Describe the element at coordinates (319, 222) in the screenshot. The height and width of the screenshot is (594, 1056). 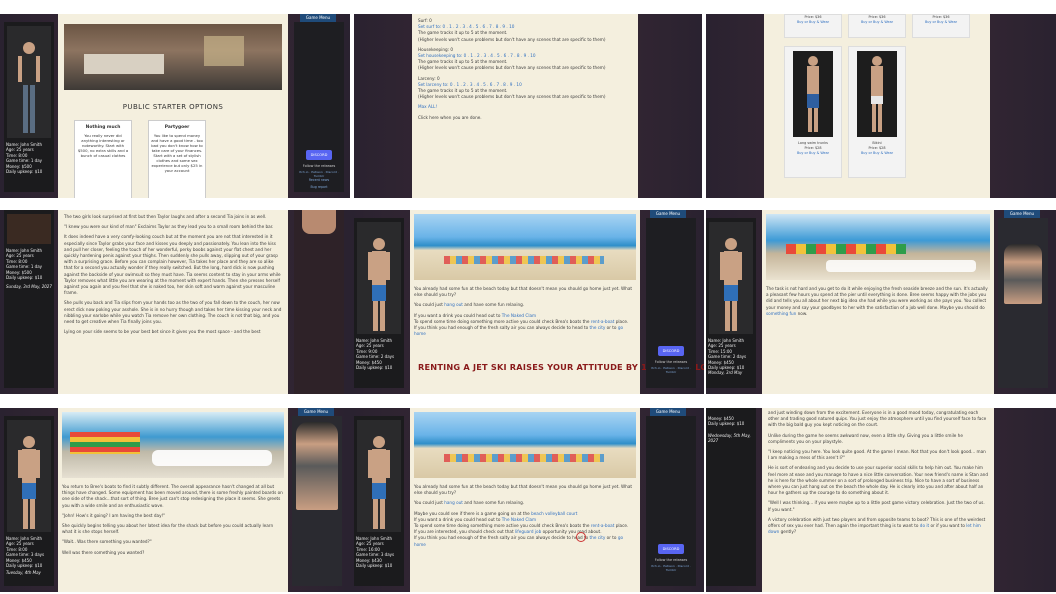
I see `npc-portrait-small` at that location.